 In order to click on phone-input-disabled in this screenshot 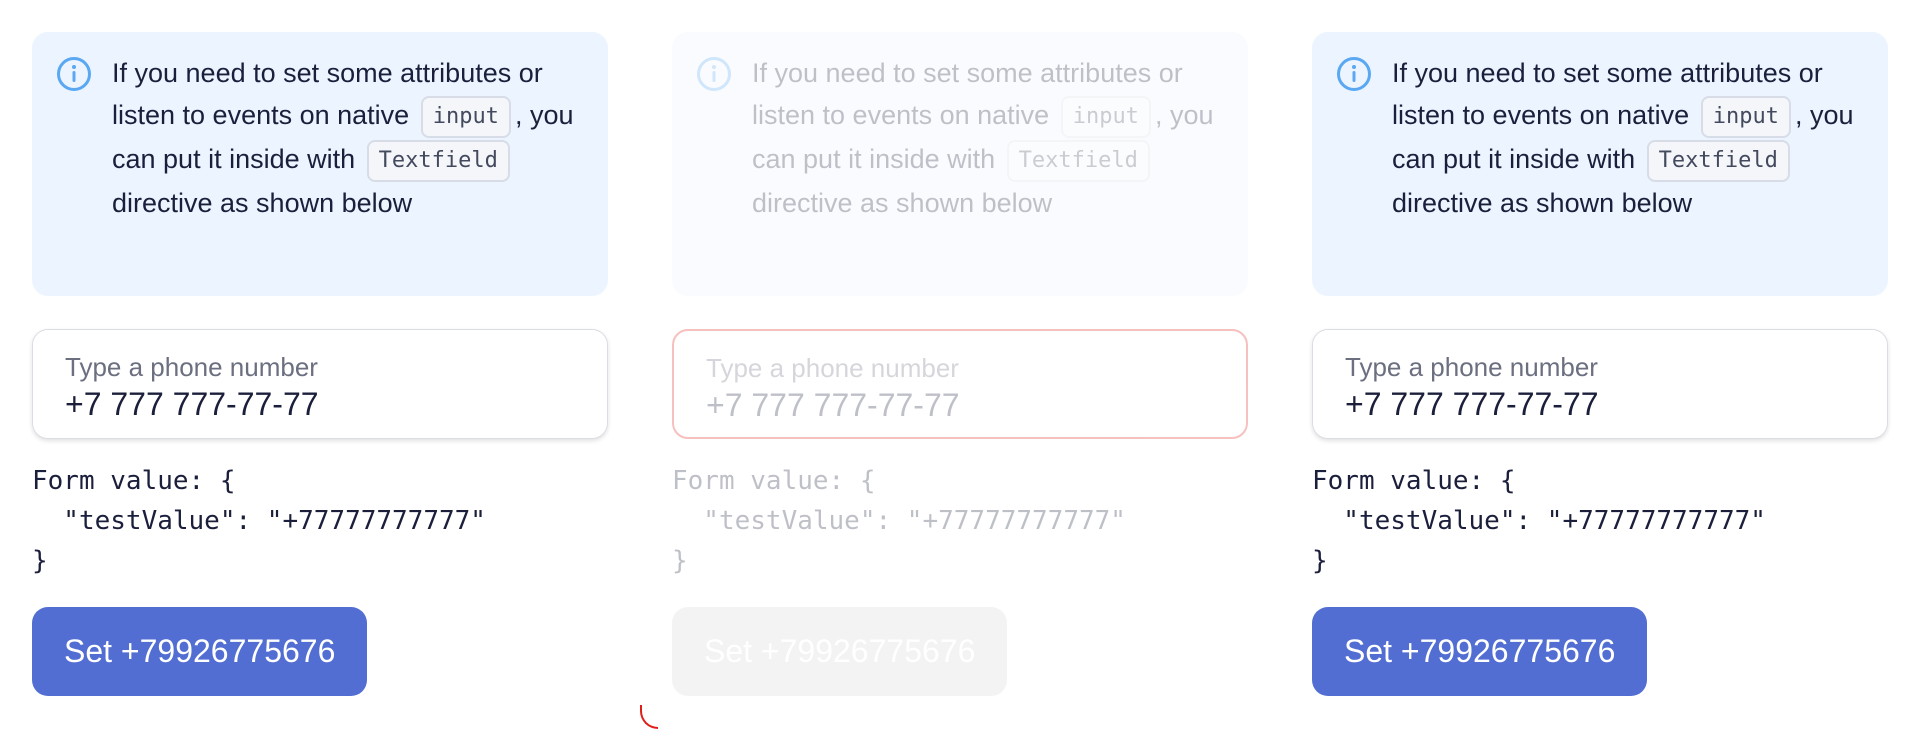, I will do `click(960, 405)`.